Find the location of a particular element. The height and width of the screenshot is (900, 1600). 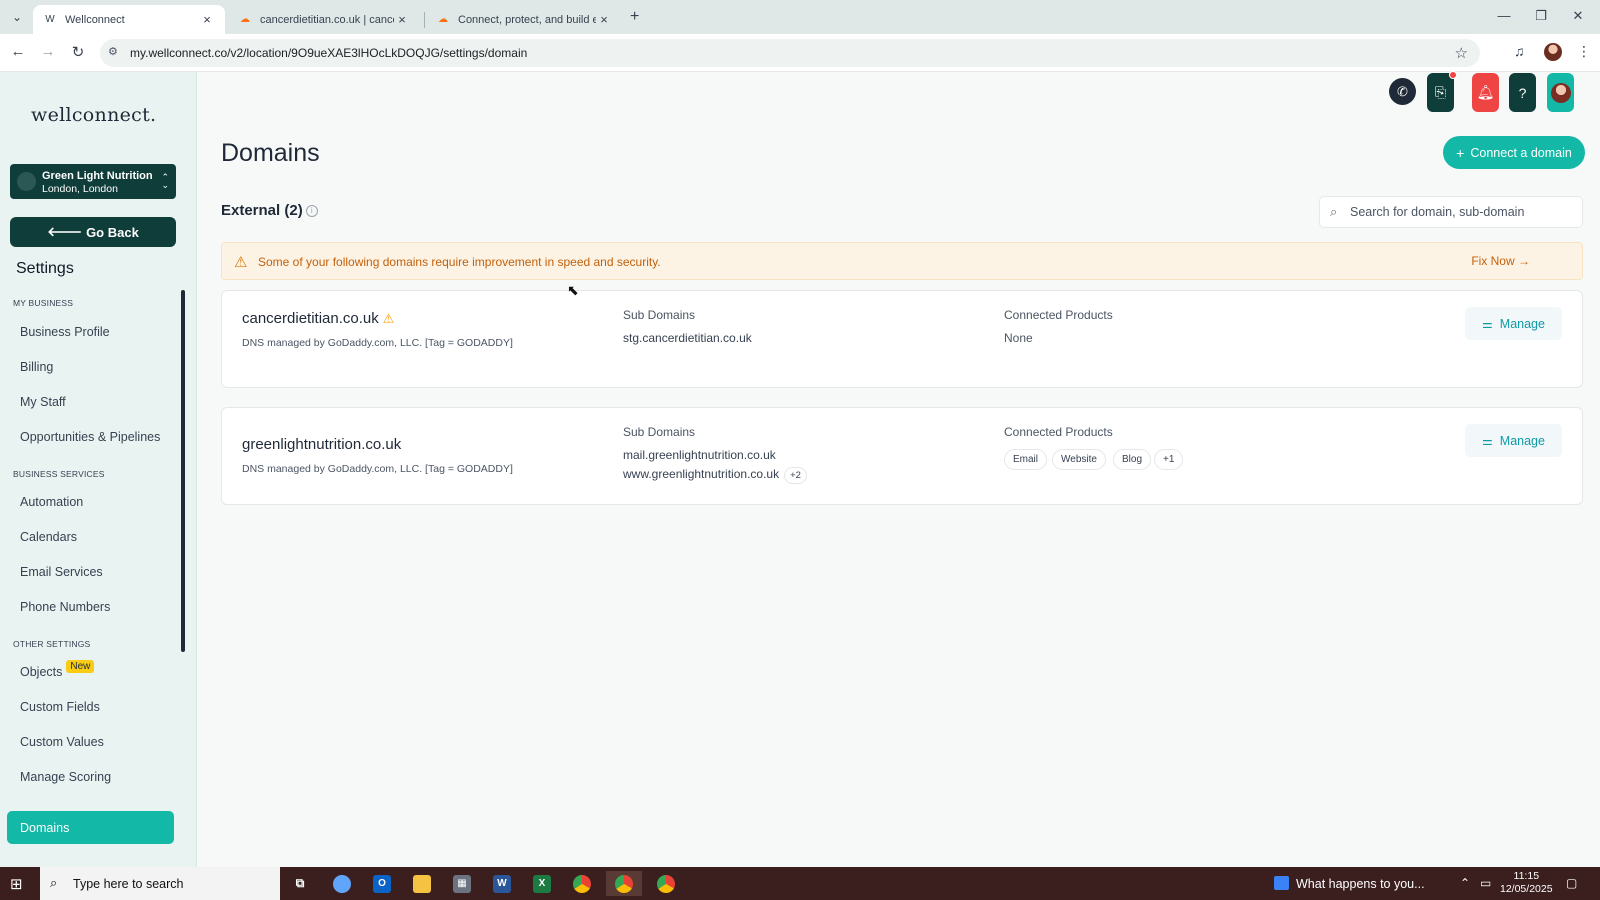

word-icon: W is located at coordinates (502, 883).